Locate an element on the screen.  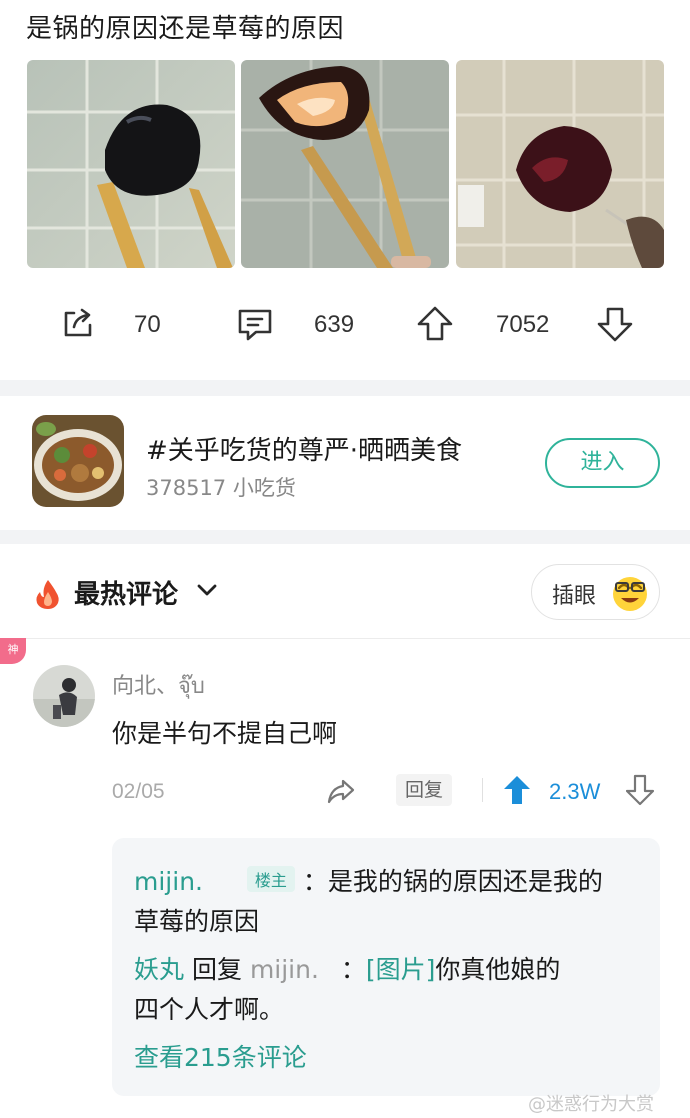
enter-topic-button: 进入 is located at coordinates (602, 463).